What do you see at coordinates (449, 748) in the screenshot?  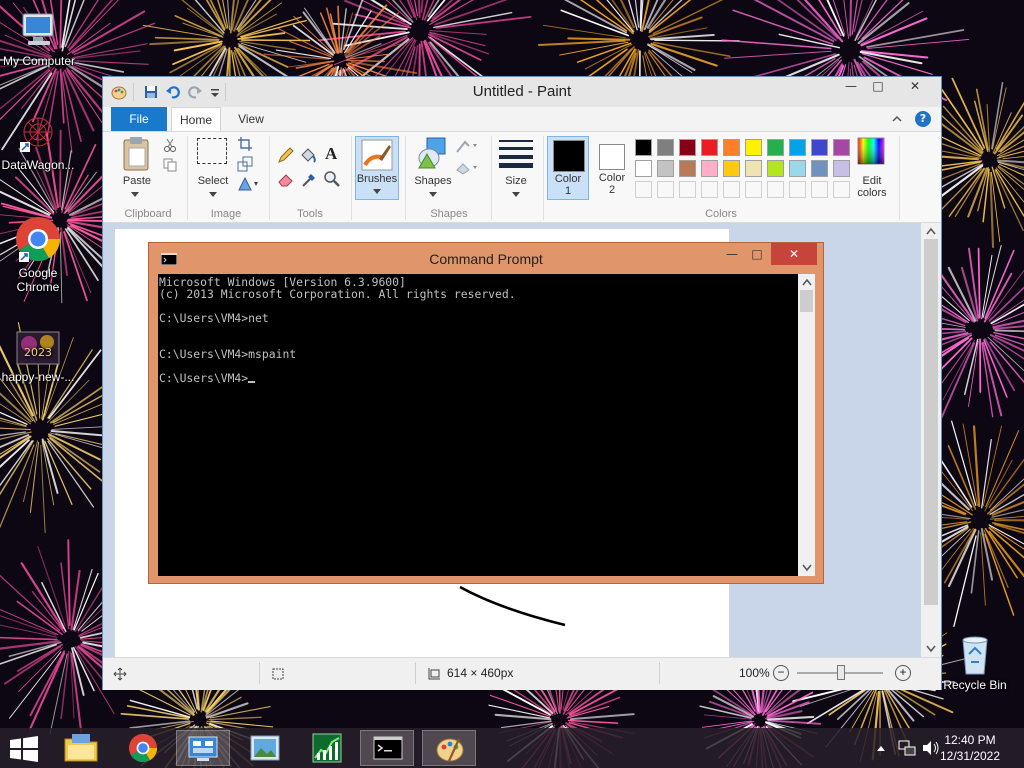 I see `taskbar-paint` at bounding box center [449, 748].